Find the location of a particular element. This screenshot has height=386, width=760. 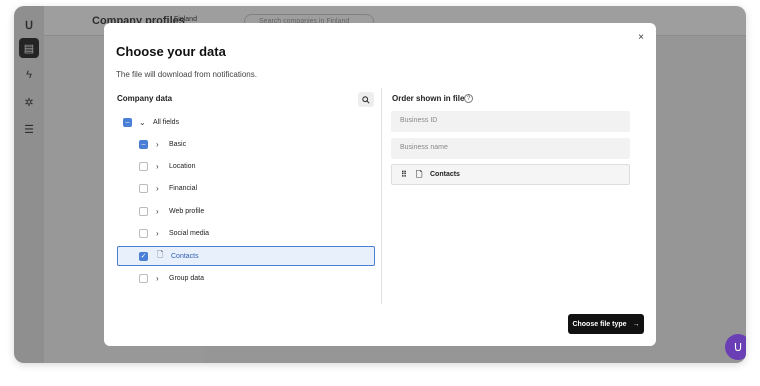

order-field-contacts: ⠿ 🗋 Contacts is located at coordinates (510, 174).